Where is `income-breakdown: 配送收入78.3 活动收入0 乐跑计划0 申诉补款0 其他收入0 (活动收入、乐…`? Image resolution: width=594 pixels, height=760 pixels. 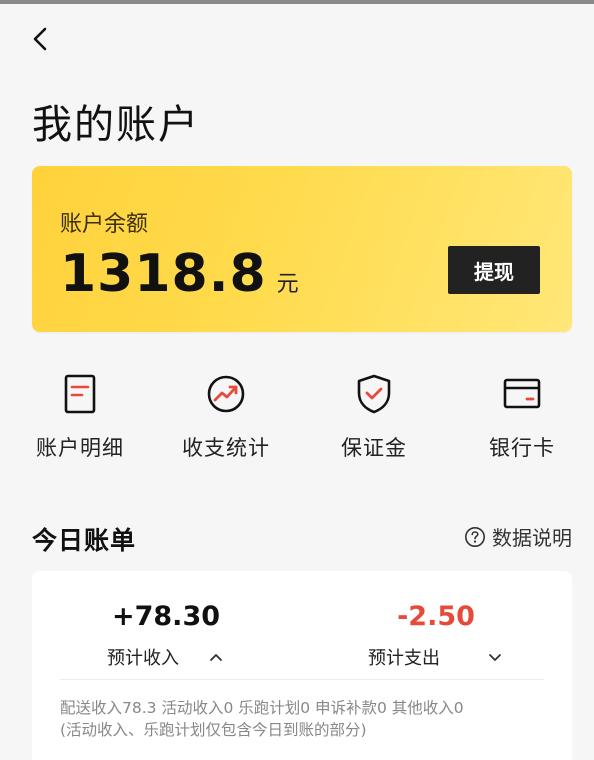 income-breakdown: 配送收入78.3 活动收入0 乐跑计划0 申诉补款0 其他收入0 (活动收入、乐… is located at coordinates (262, 719).